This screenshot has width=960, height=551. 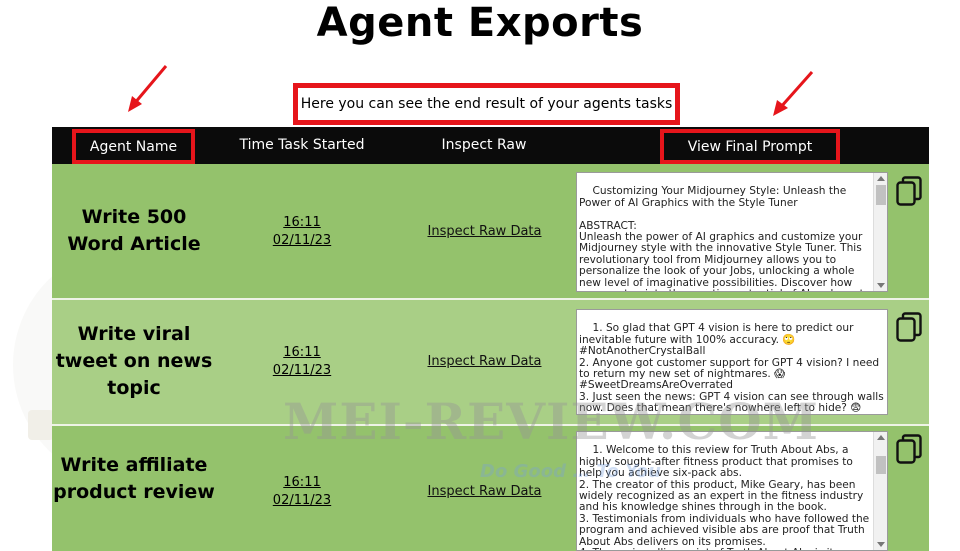 What do you see at coordinates (134, 478) in the screenshot?
I see `agent-name: Write affiliate product review` at bounding box center [134, 478].